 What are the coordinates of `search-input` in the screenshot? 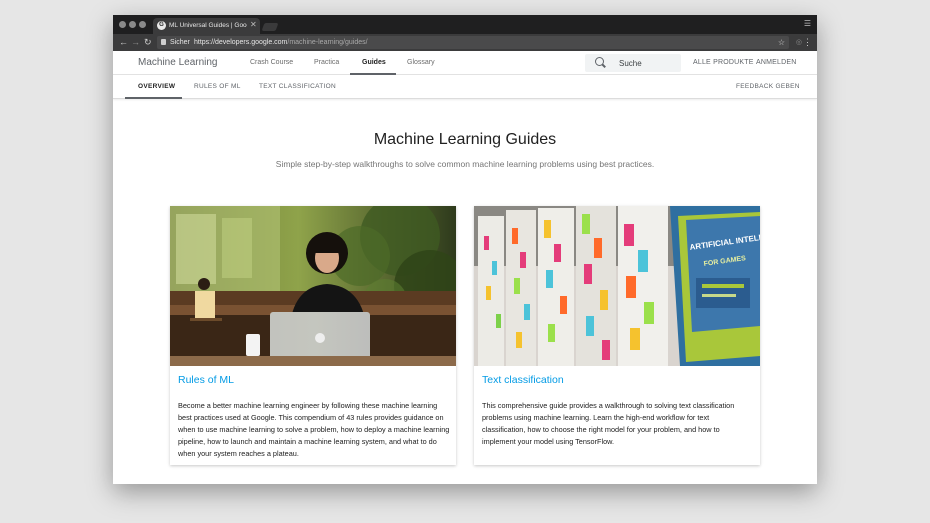 It's located at (648, 63).